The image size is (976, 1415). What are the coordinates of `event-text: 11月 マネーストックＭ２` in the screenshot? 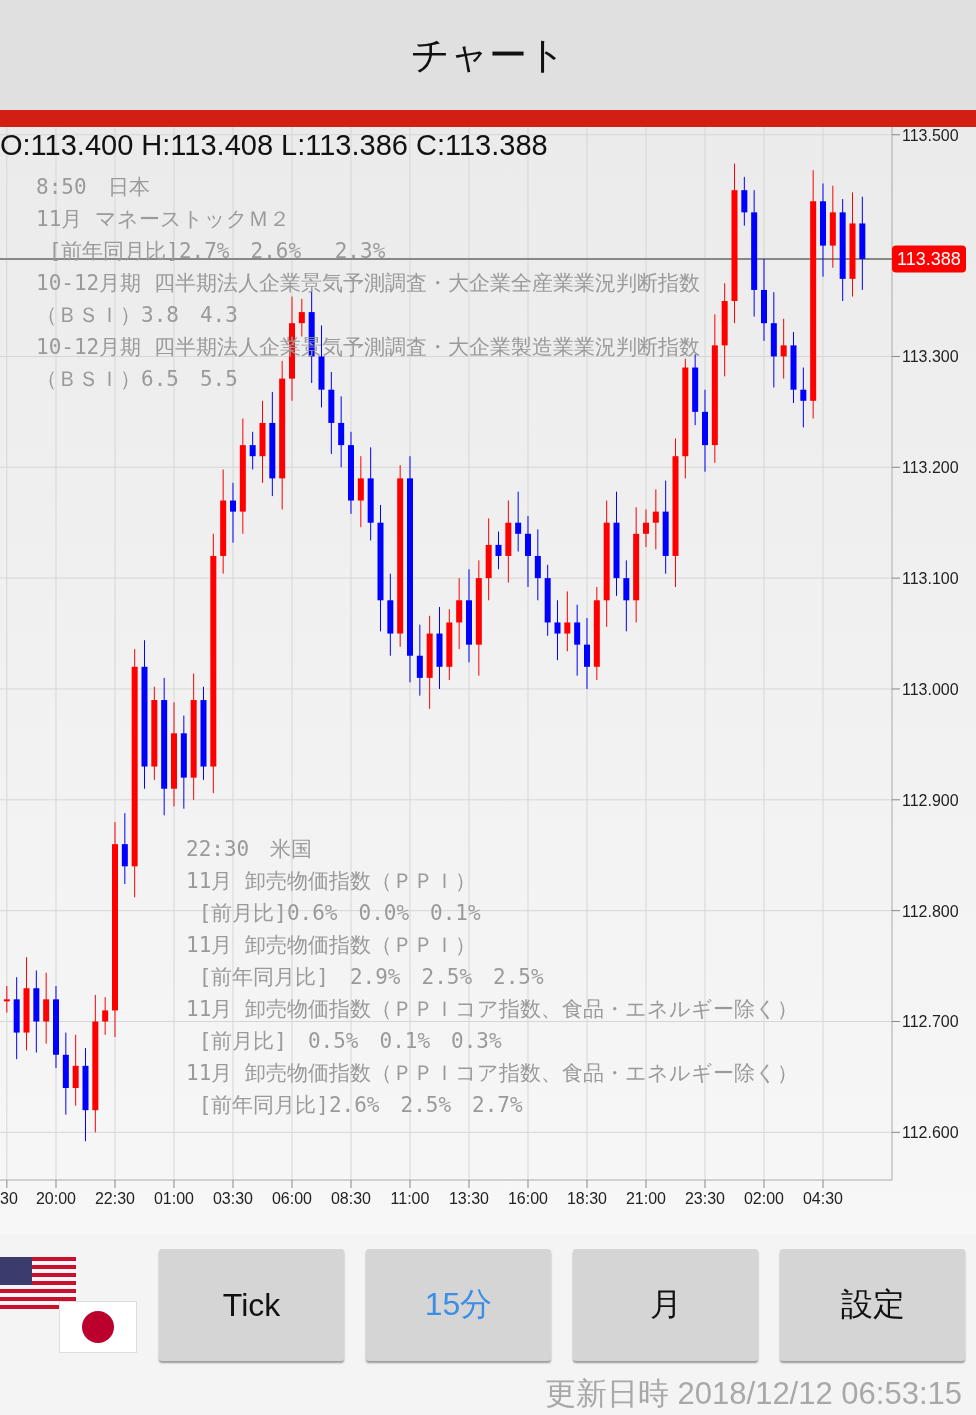 It's located at (163, 219).